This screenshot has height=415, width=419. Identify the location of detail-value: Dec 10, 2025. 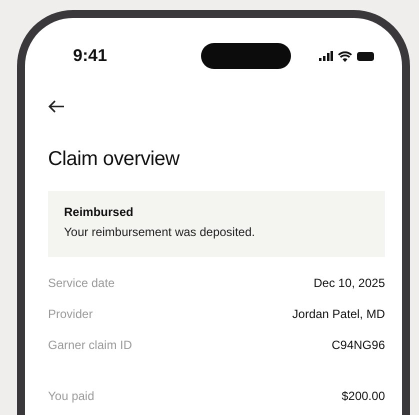
(349, 283).